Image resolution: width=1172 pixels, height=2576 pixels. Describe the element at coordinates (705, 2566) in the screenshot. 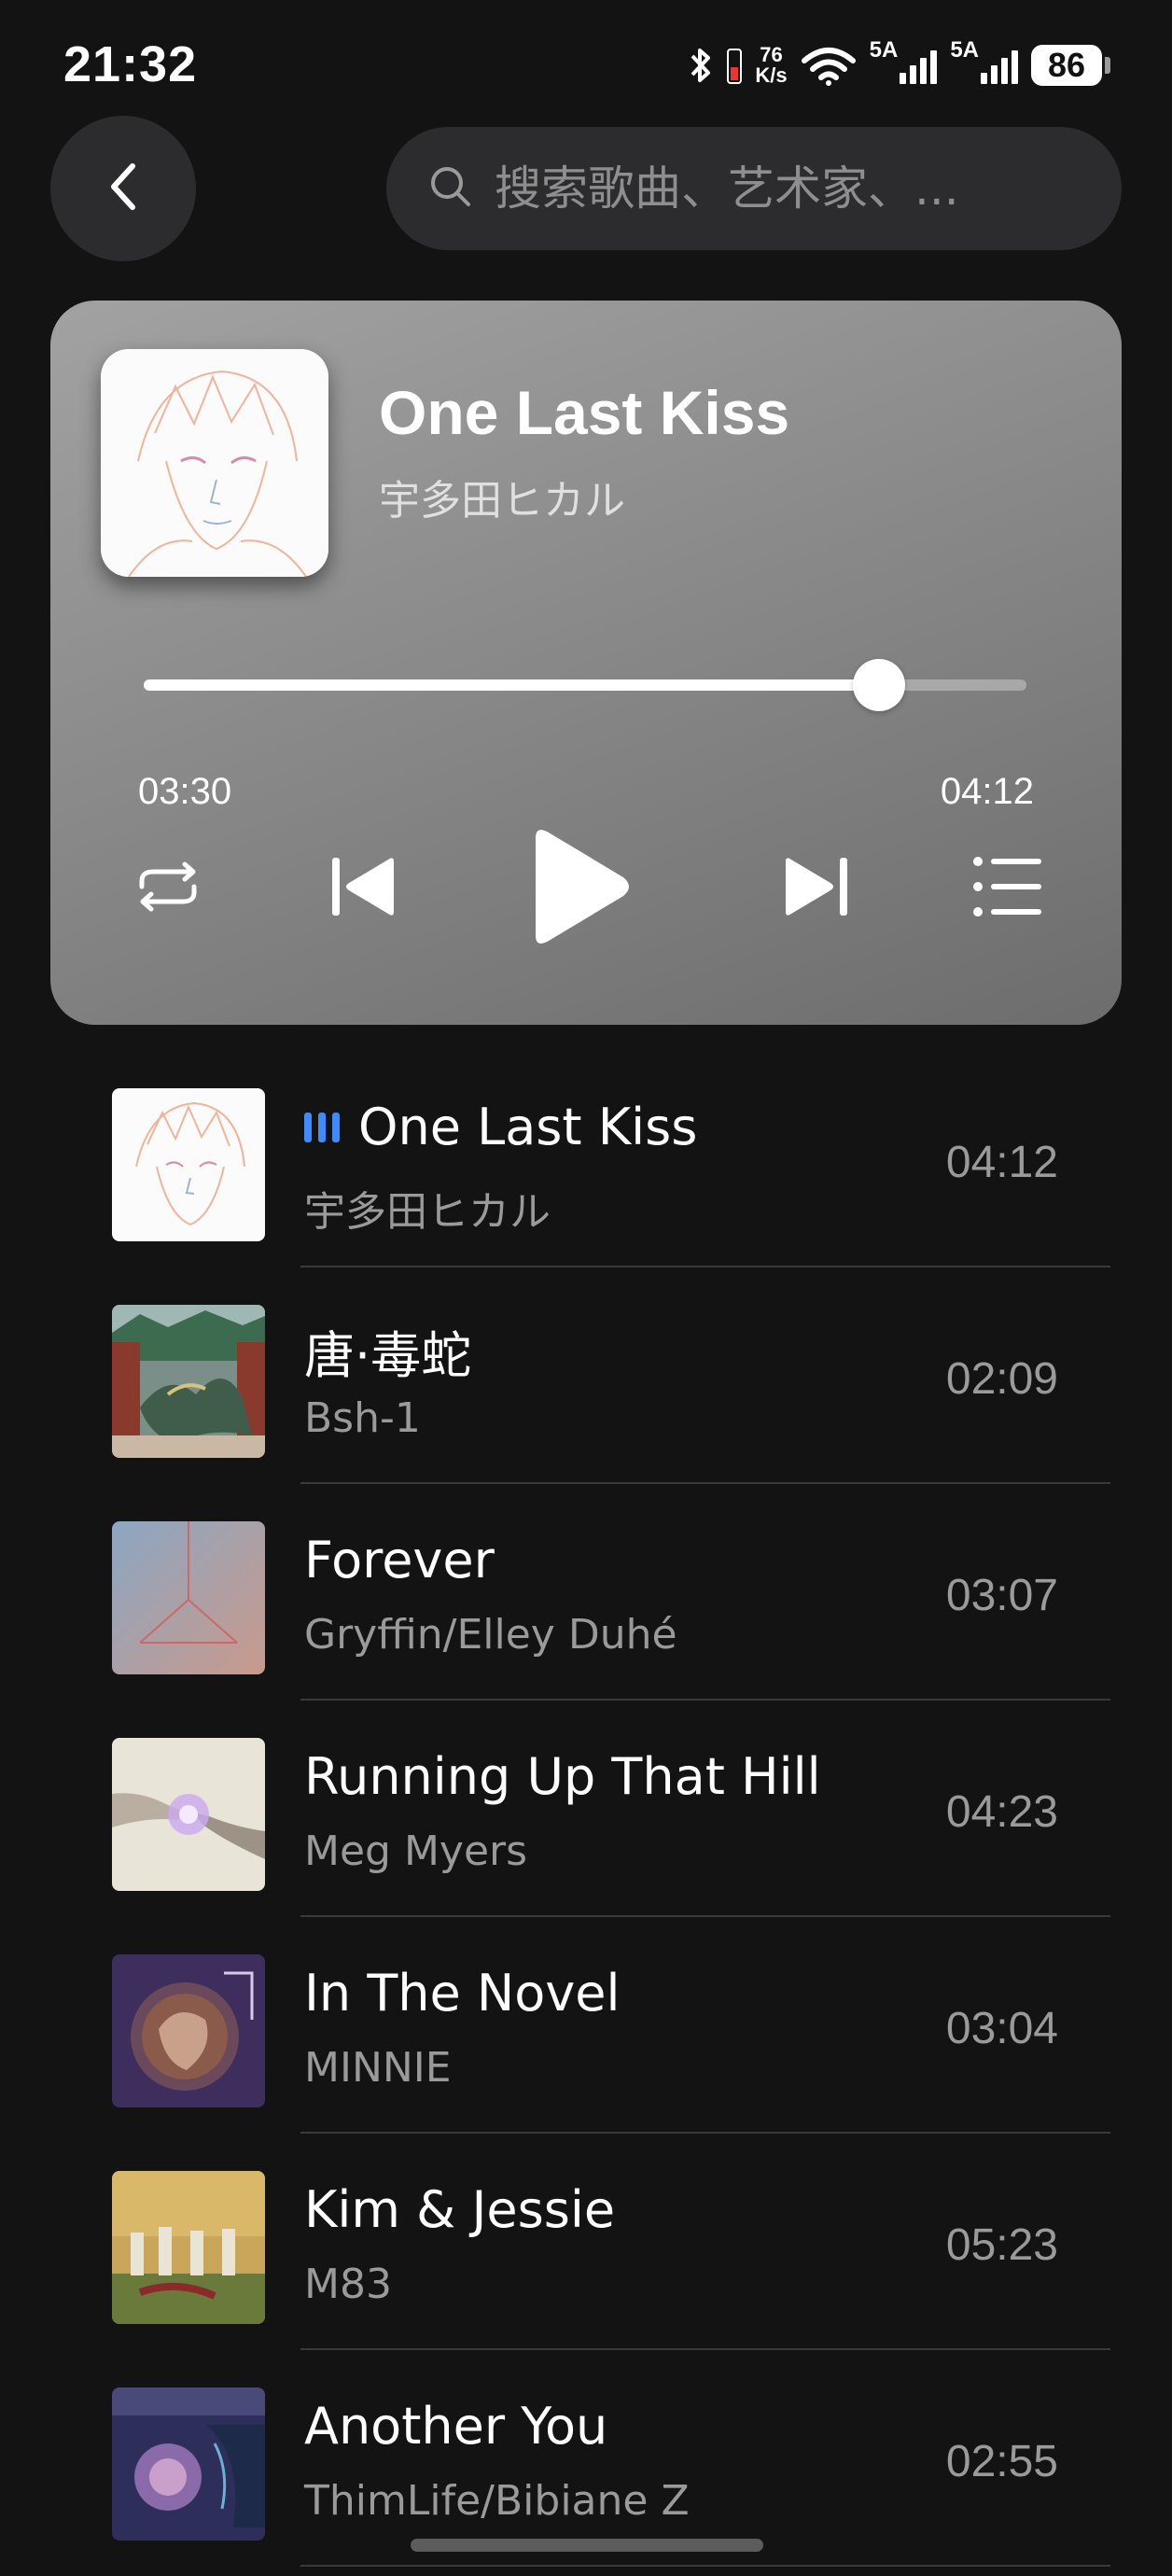

I see `divider` at that location.